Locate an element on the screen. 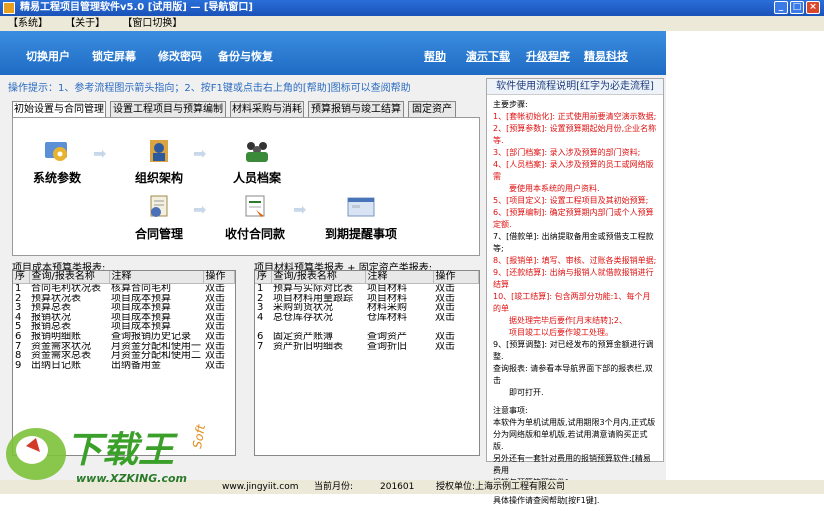 The height and width of the screenshot is (511, 824). table-row: 6 固定资产账簿 查询资产 双击 is located at coordinates (367, 337).